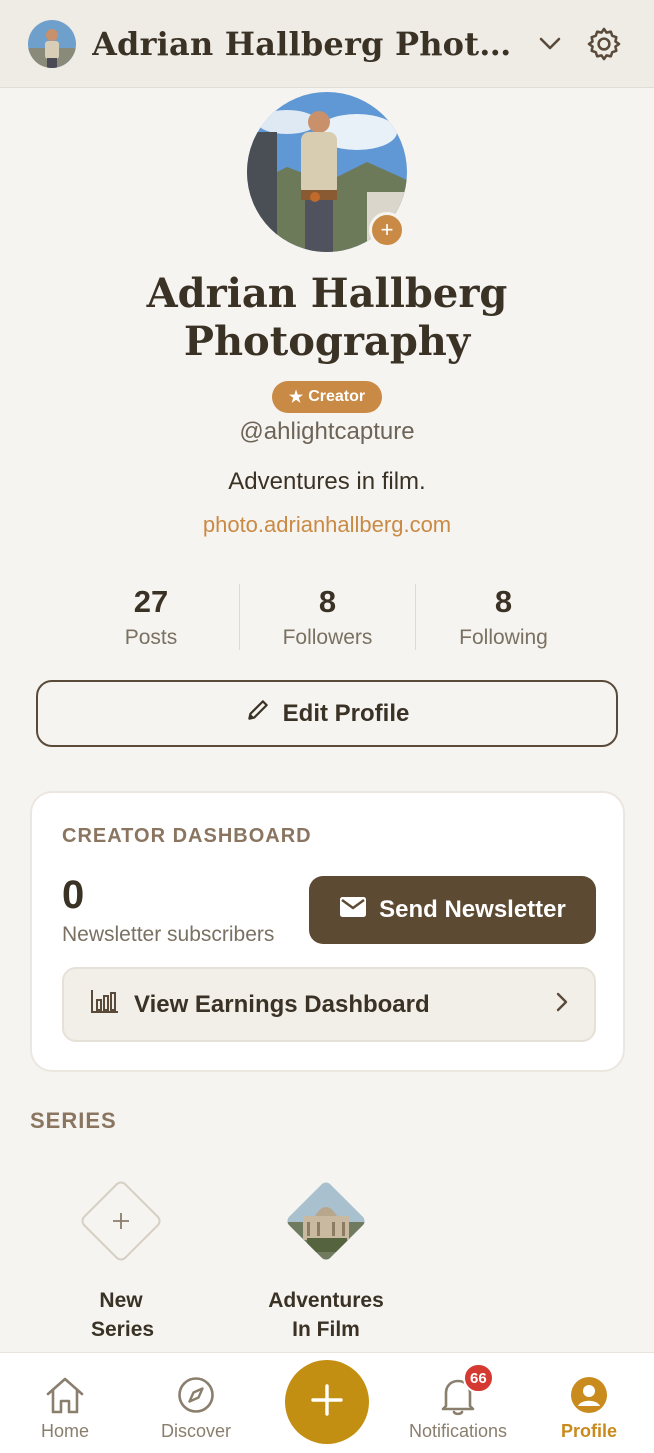 The image size is (654, 1453). Describe the element at coordinates (307, 44) in the screenshot. I see `header-title: Adrian Hallberg Photography` at that location.